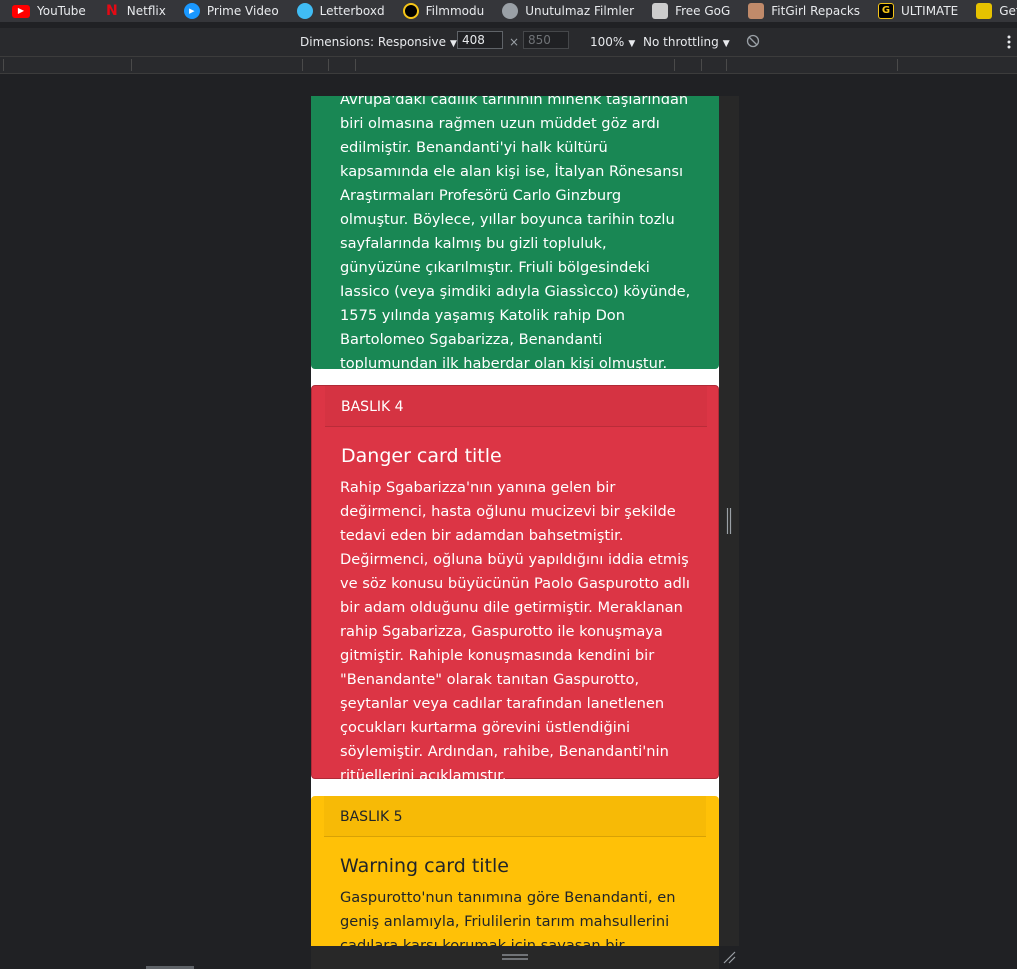 This screenshot has width=1017, height=969. I want to click on bookmark-prime-video: ▶ Prime Video, so click(228, 11).